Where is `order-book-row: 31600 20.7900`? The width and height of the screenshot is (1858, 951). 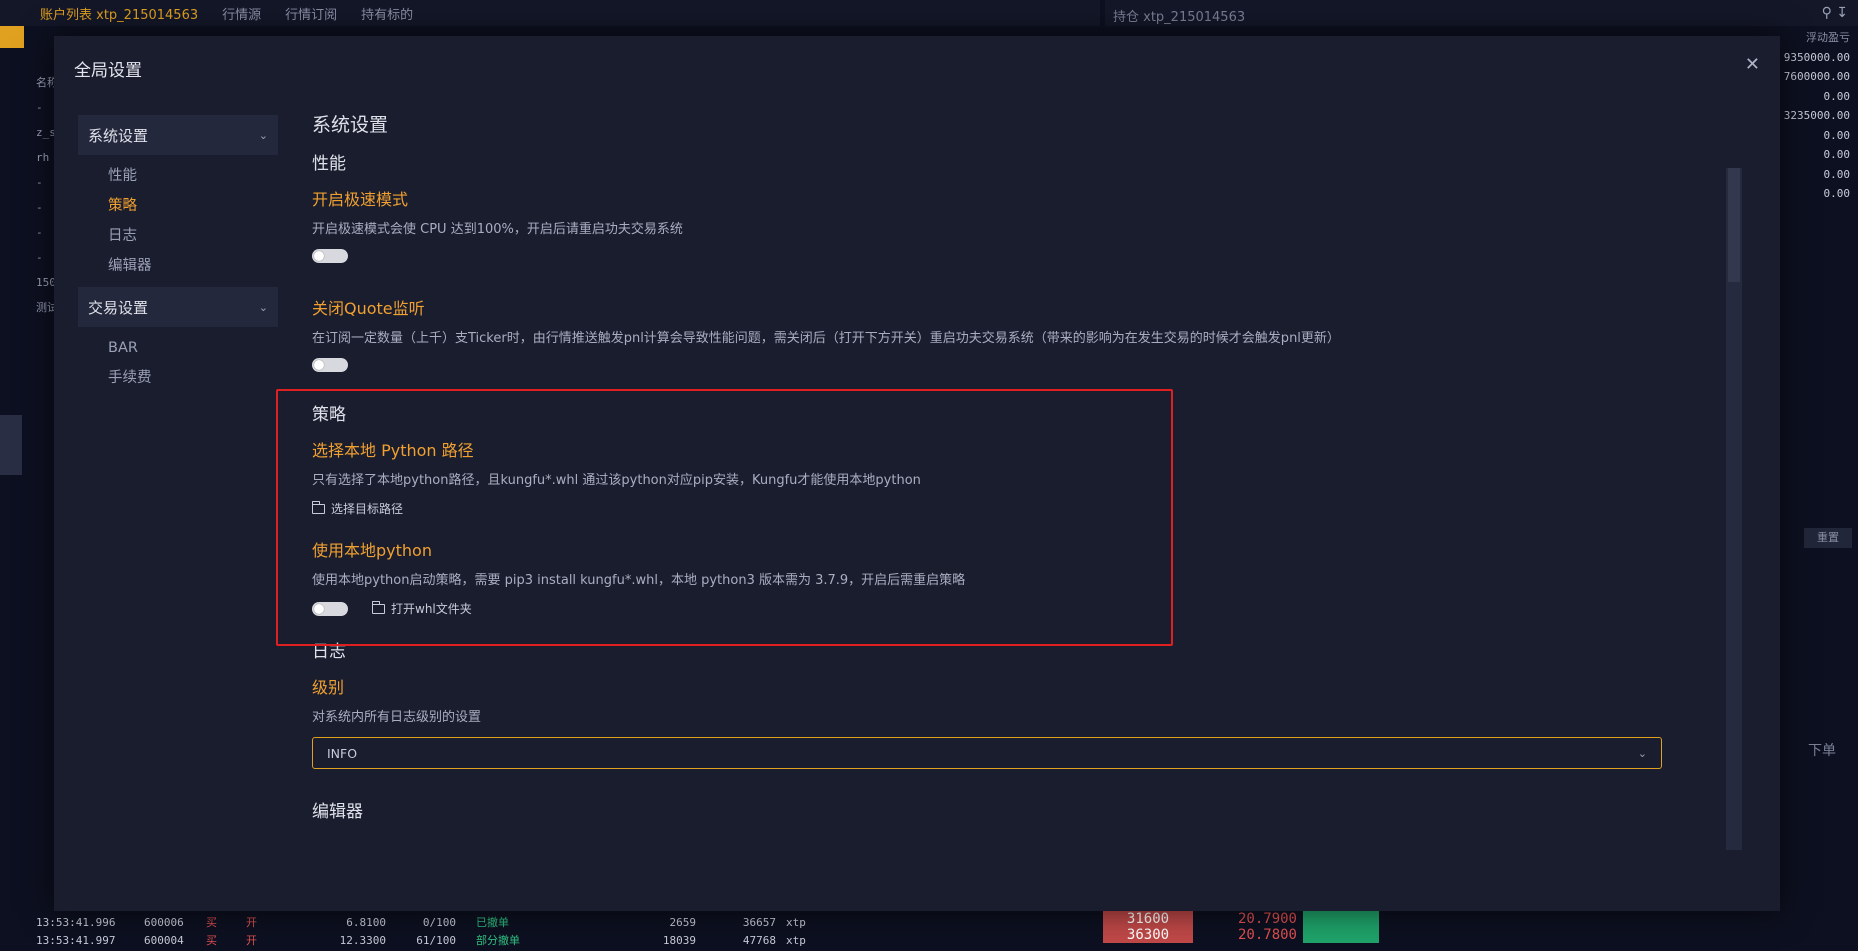
order-book-row: 31600 20.7900 is located at coordinates (1241, 919).